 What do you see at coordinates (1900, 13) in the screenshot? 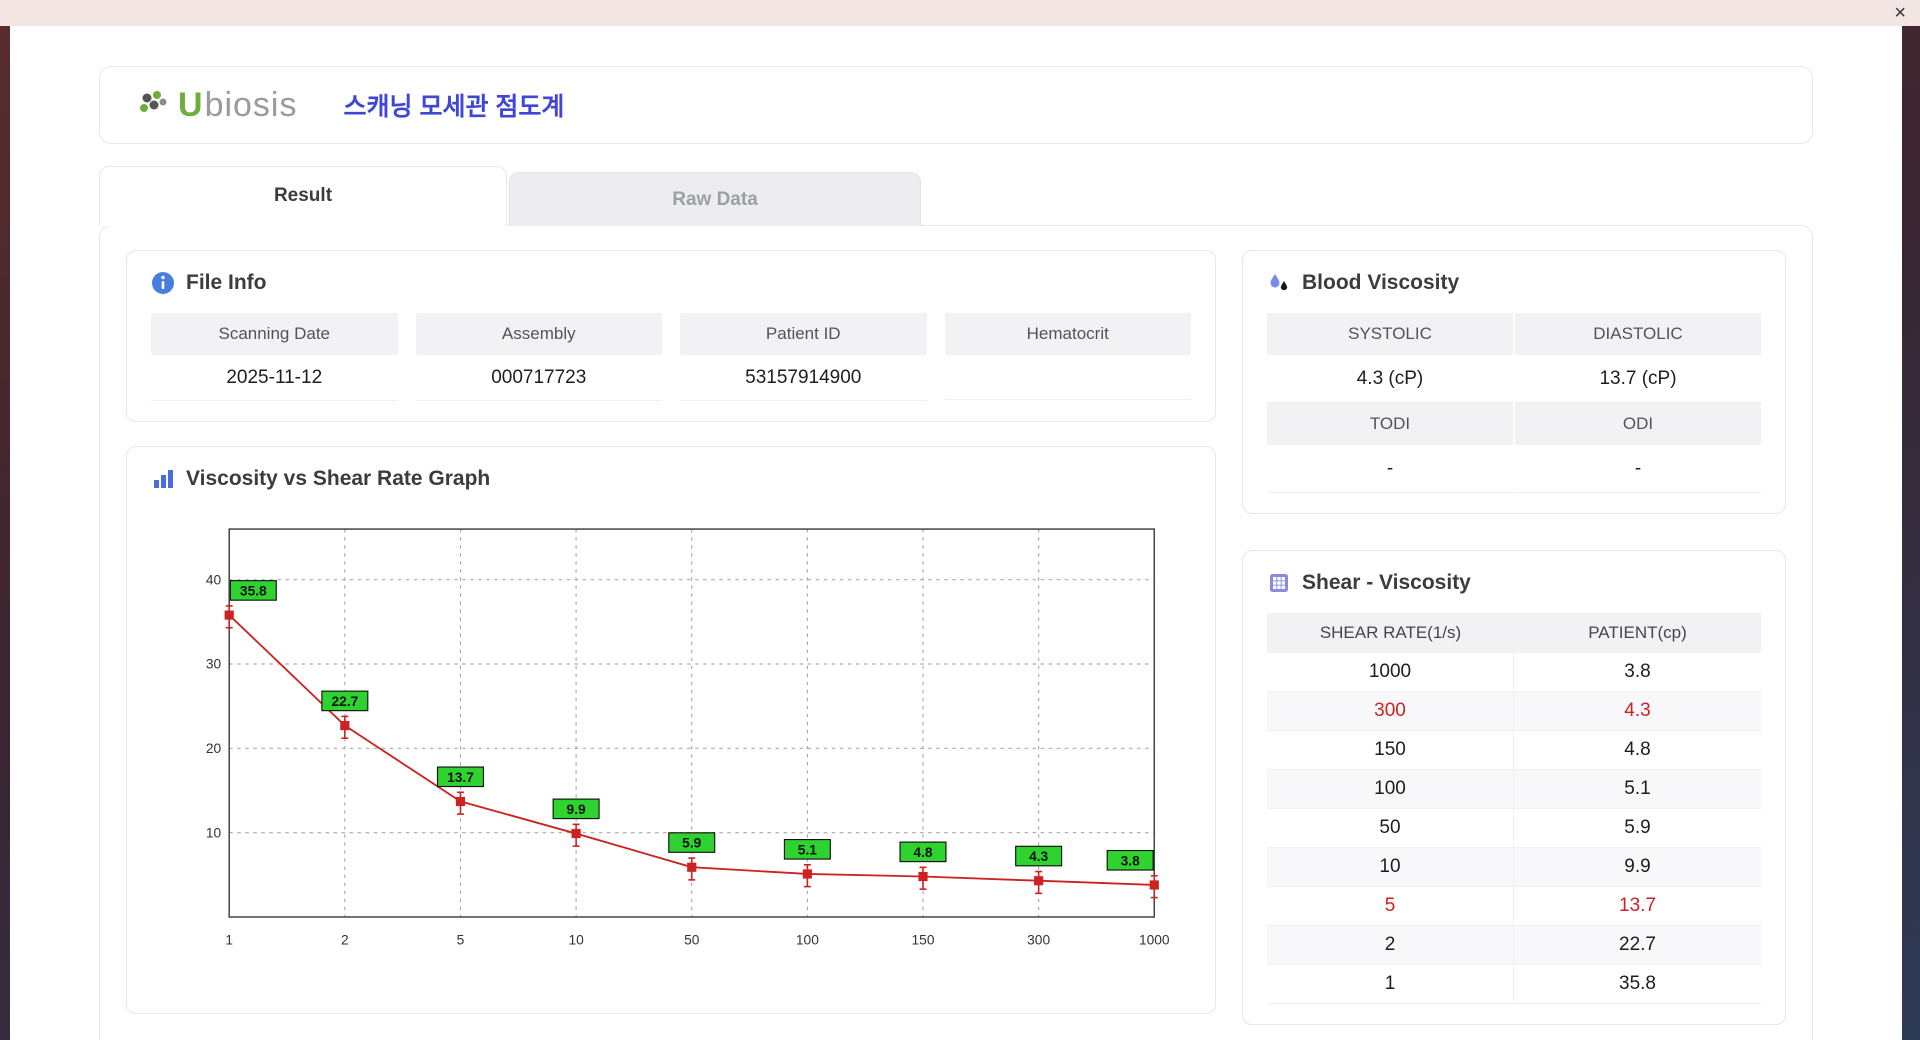
I see `close-icon: ×` at bounding box center [1900, 13].